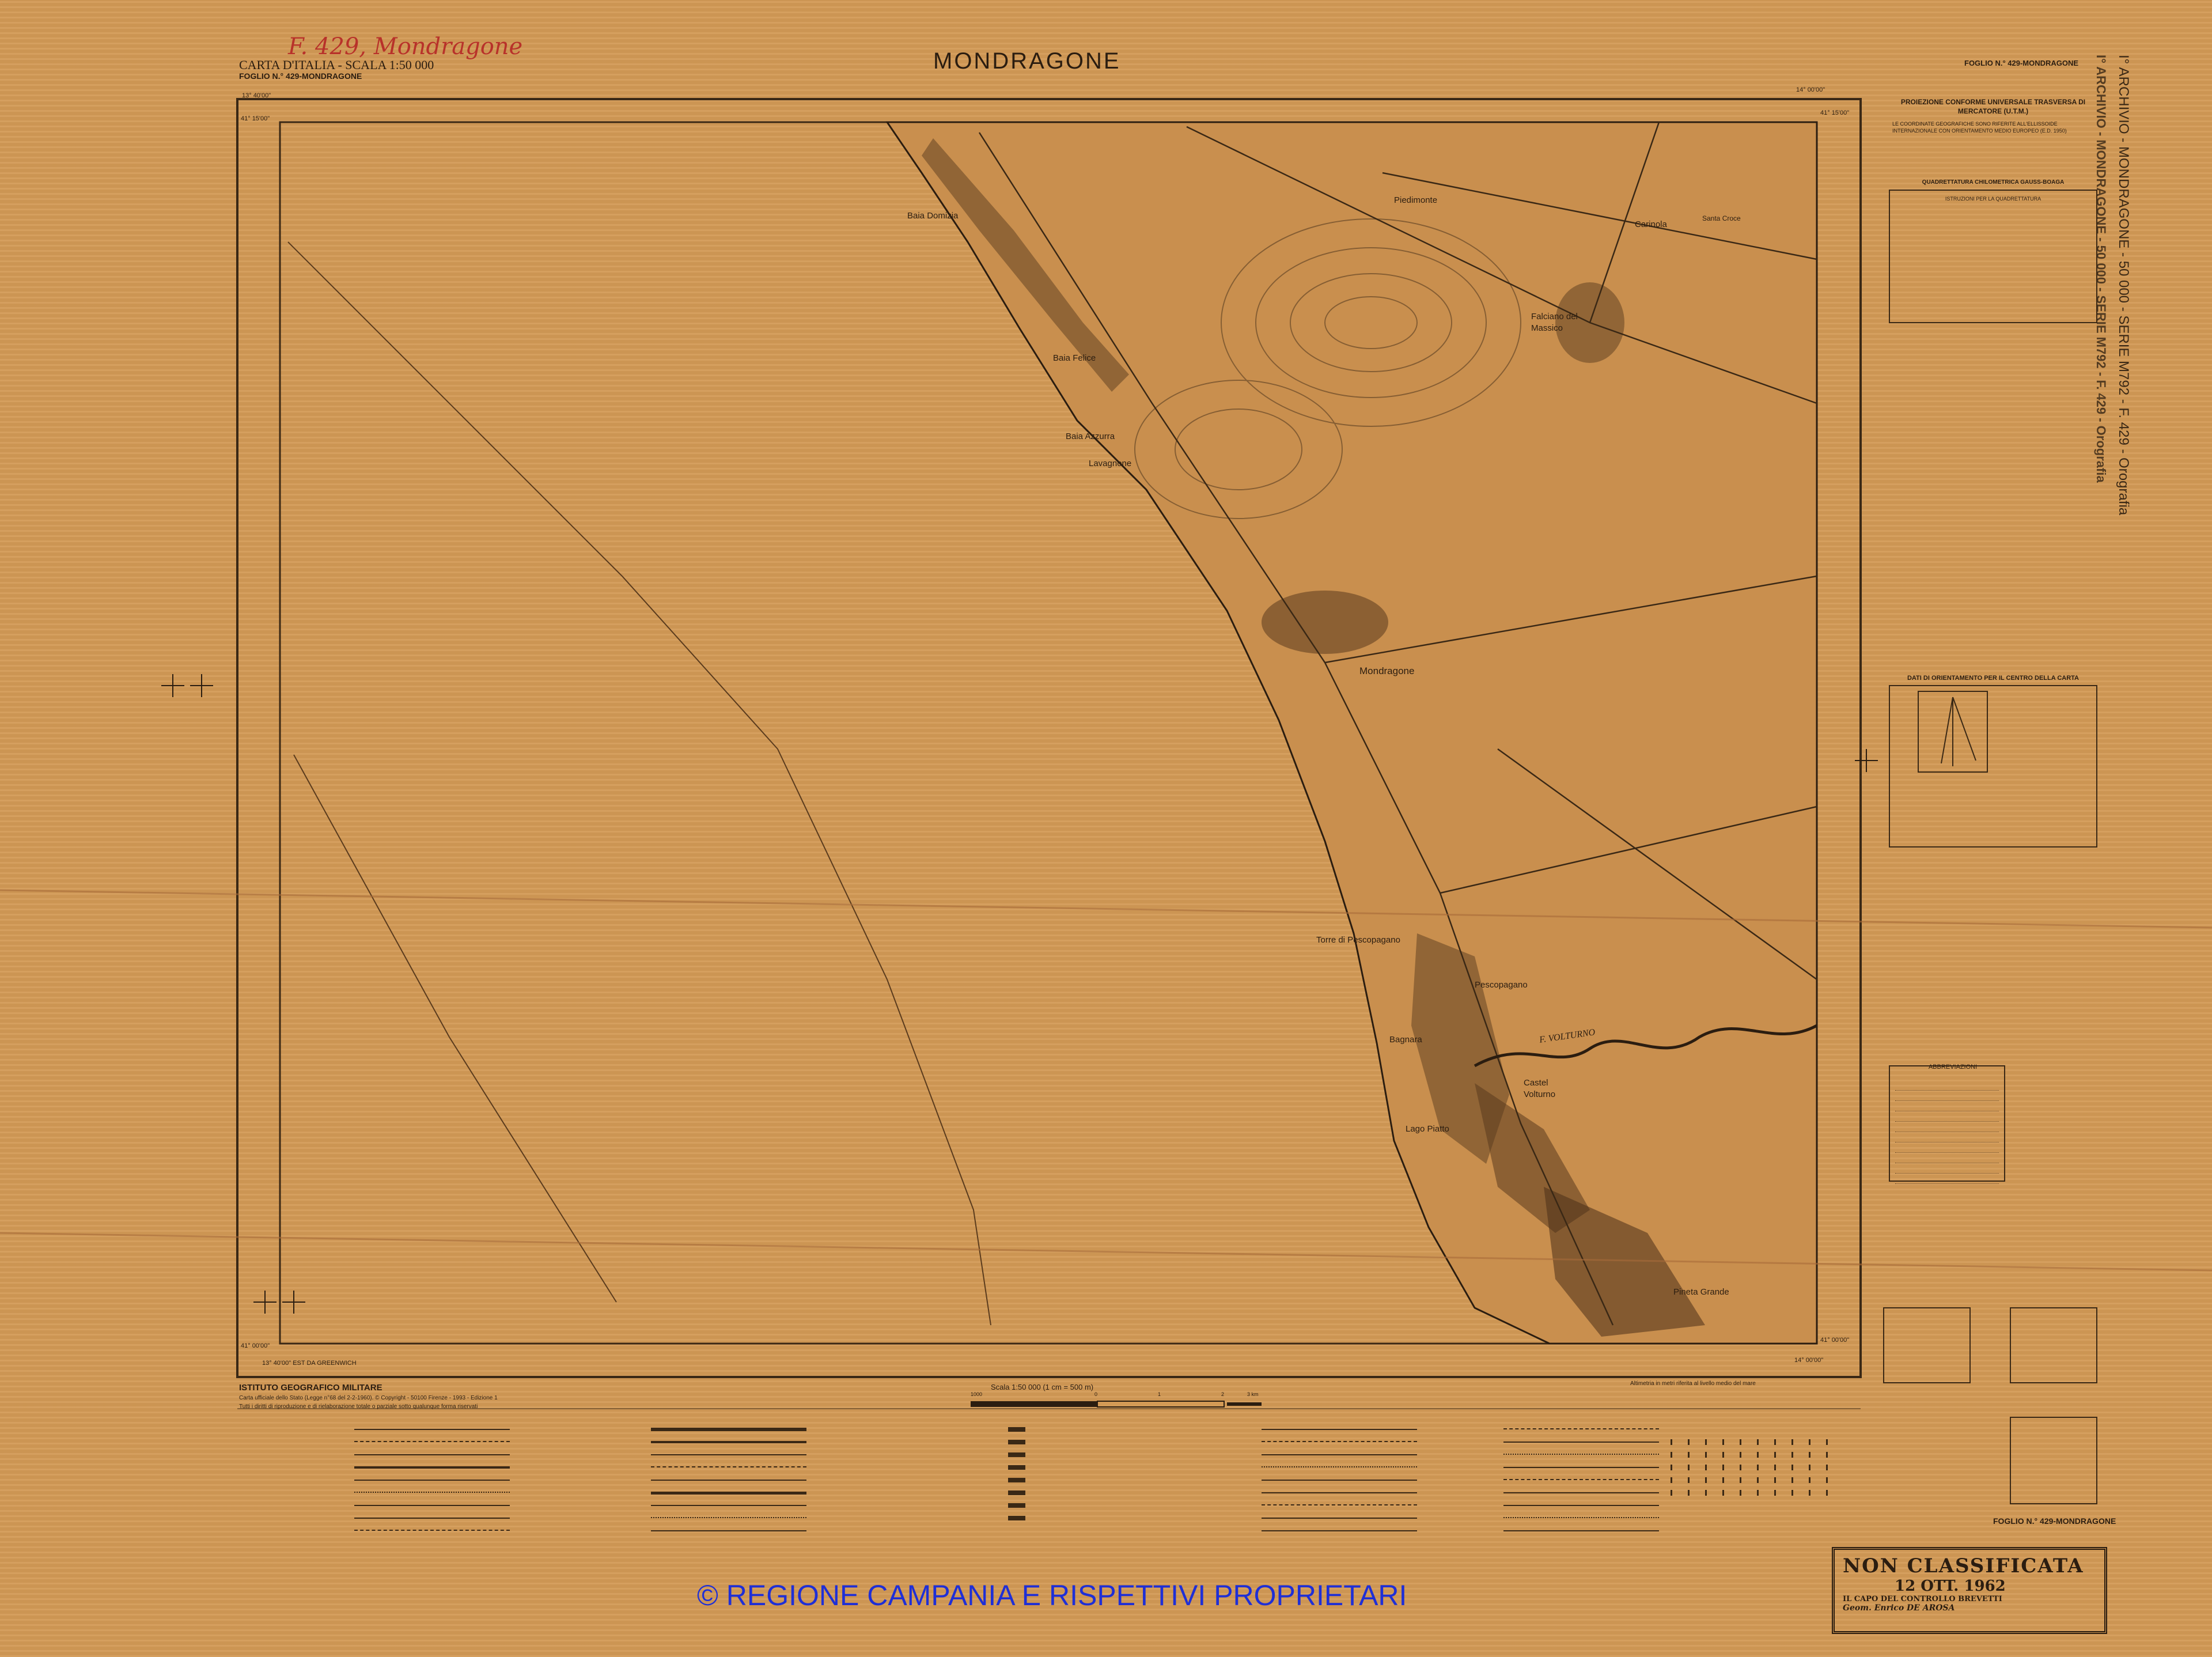 Image resolution: width=2212 pixels, height=1657 pixels. What do you see at coordinates (256, 95) in the screenshot?
I see `coord-top-left-lon: 13° 40'00"` at bounding box center [256, 95].